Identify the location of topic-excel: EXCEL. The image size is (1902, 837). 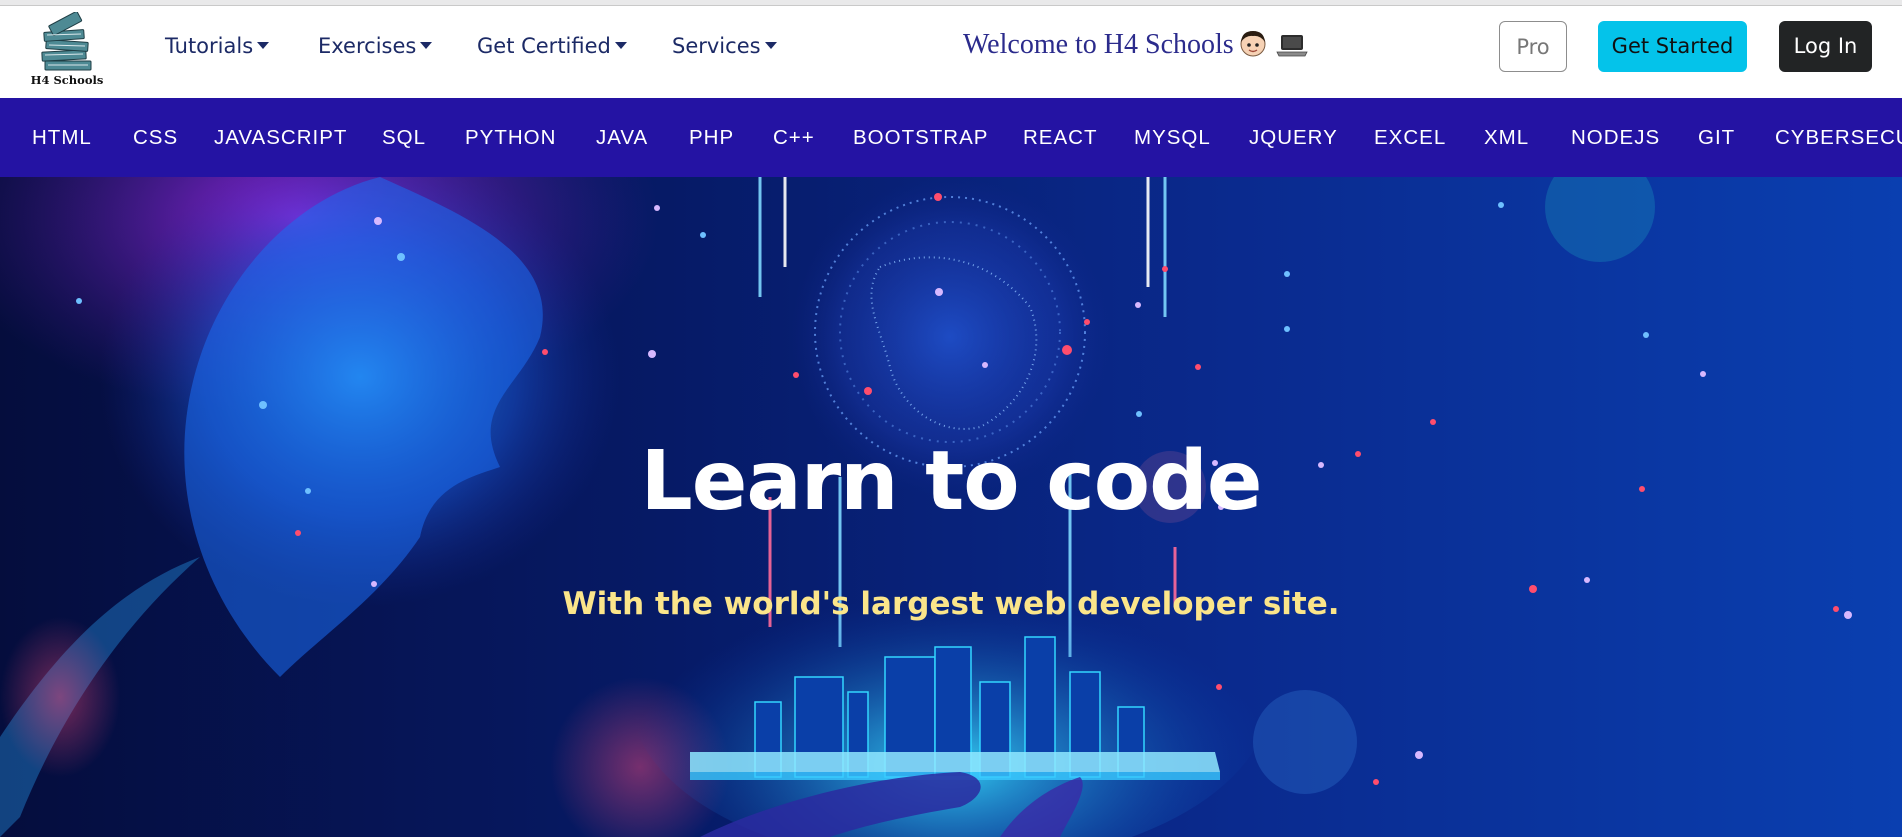
(1410, 137).